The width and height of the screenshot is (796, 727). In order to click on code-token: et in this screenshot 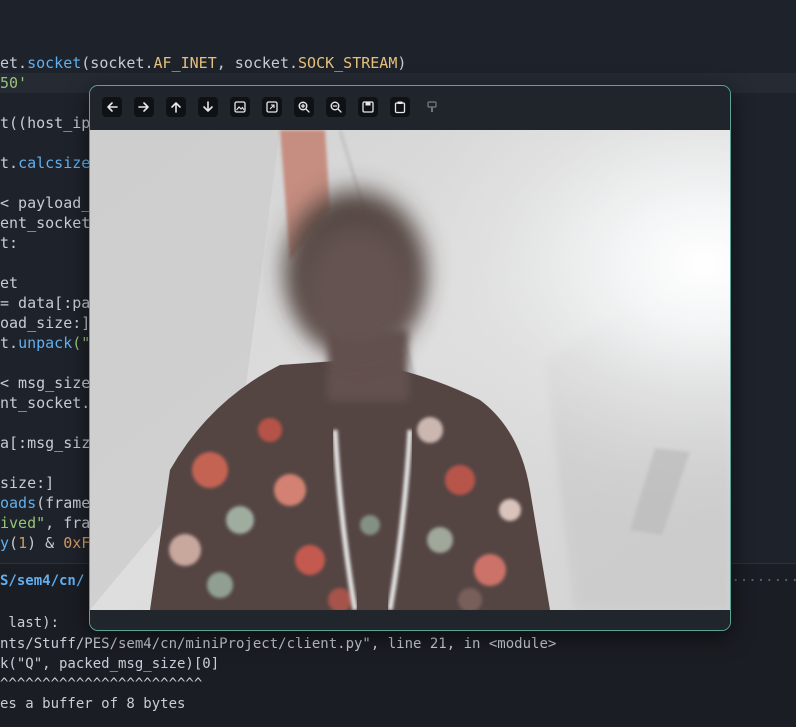, I will do `click(9, 283)`.